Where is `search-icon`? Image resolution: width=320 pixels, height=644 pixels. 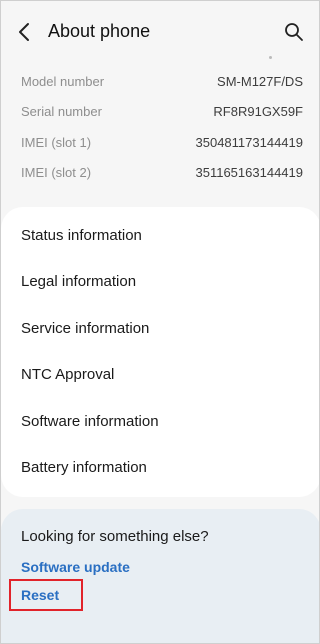 search-icon is located at coordinates (294, 32).